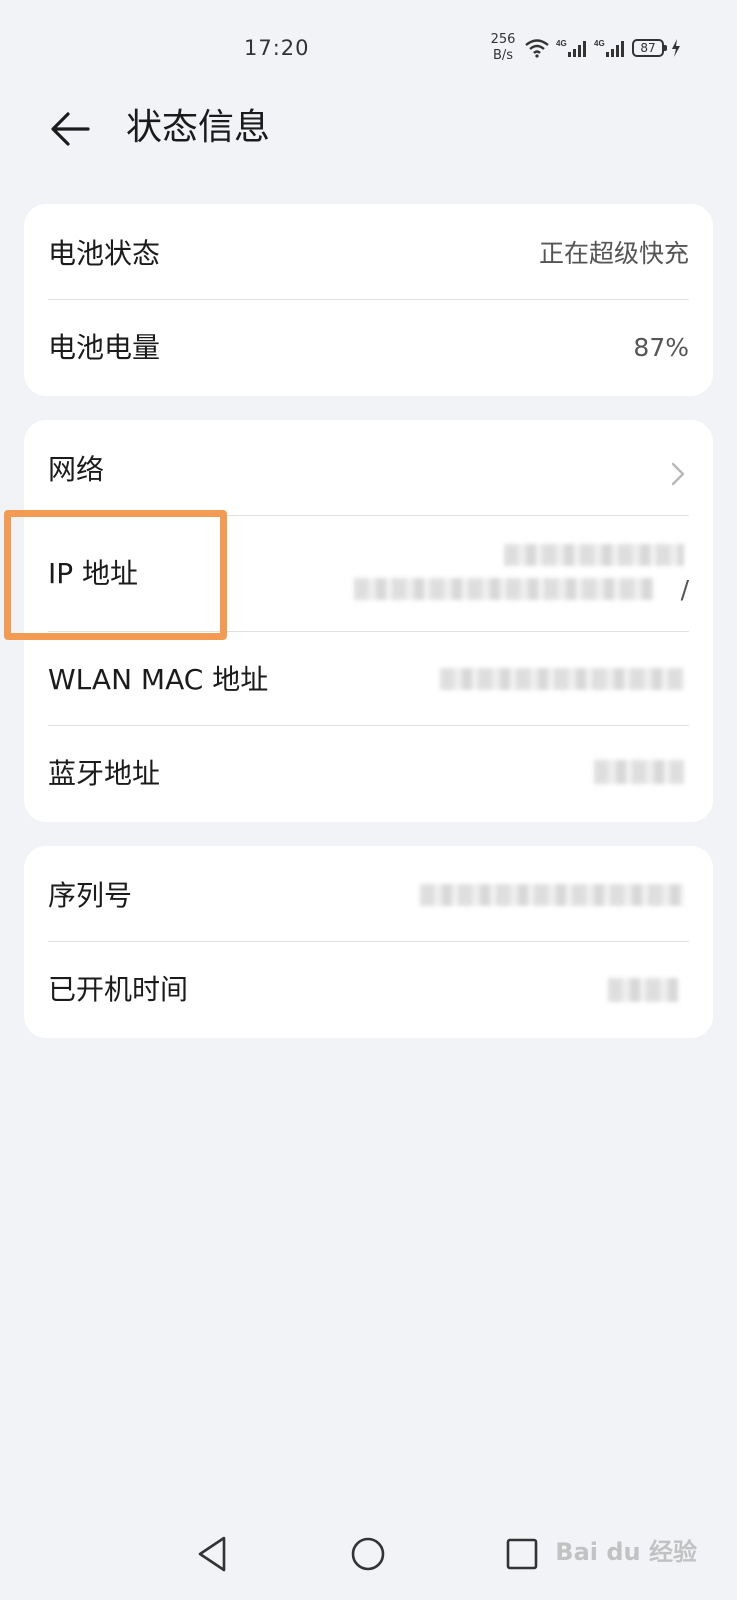  I want to click on device-card: 序列号 已开机时间, so click(368, 942).